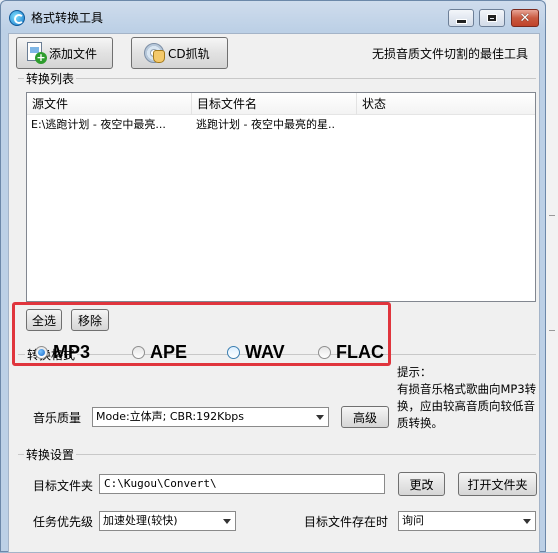 The image size is (558, 553). What do you see at coordinates (273, 17) in the screenshot?
I see `title-bar: 格式转换工具 ✕` at bounding box center [273, 17].